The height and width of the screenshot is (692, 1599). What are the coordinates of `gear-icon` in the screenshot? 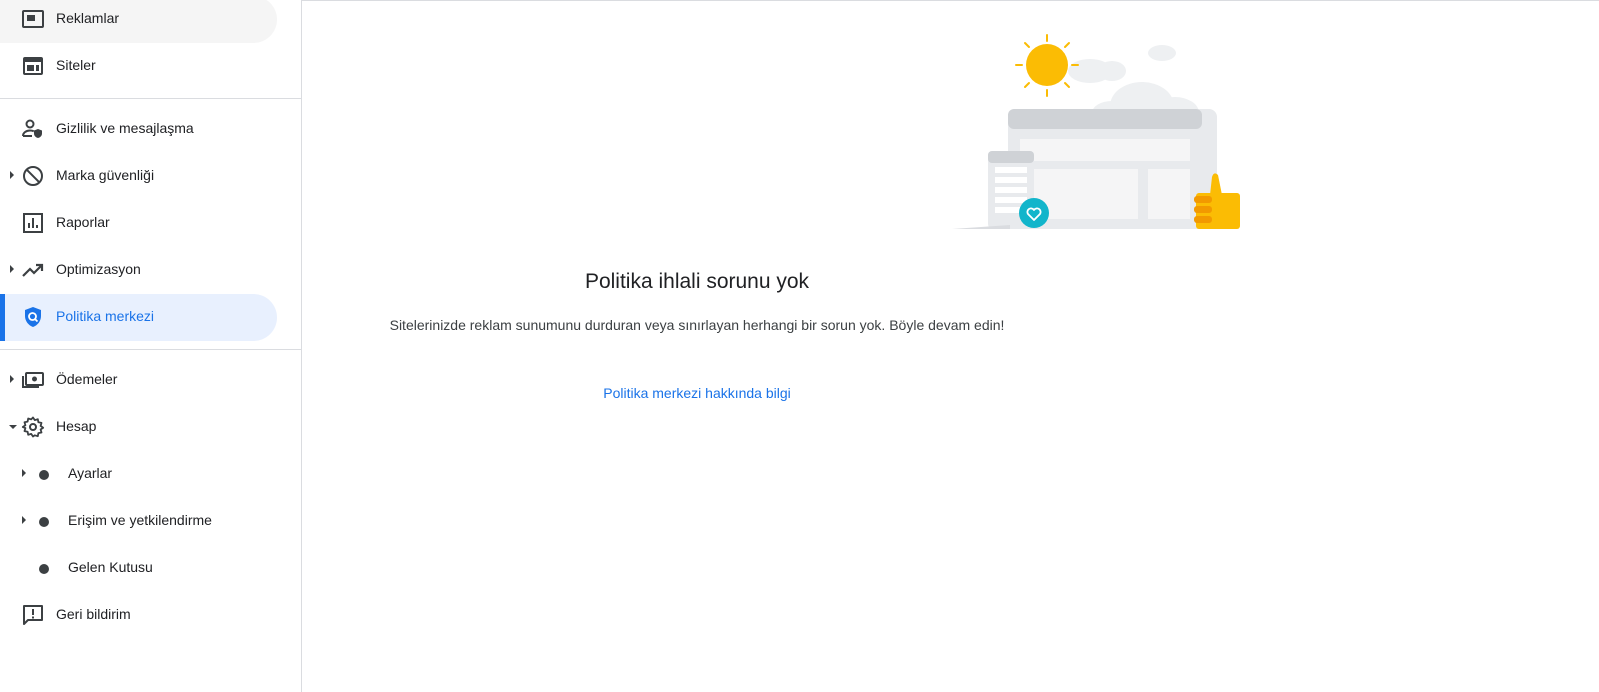 It's located at (33, 427).